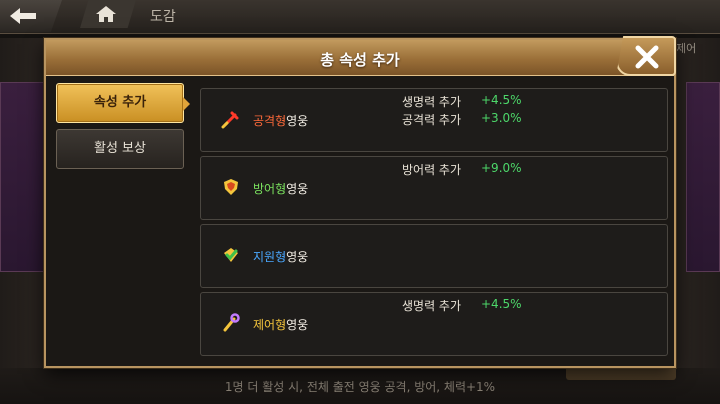 The height and width of the screenshot is (404, 720). Describe the element at coordinates (23, 16) in the screenshot. I see `back-arrow-icon` at that location.